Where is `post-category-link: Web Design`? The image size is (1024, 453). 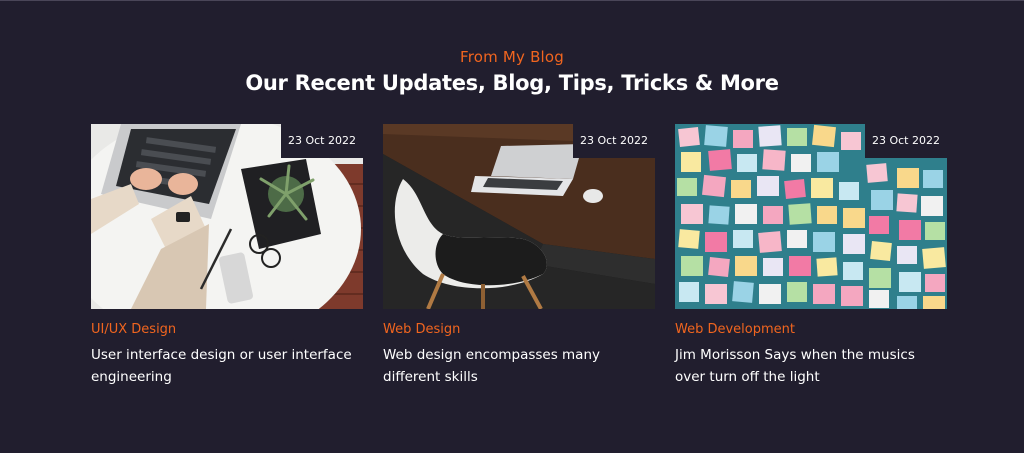 post-category-link: Web Design is located at coordinates (421, 329).